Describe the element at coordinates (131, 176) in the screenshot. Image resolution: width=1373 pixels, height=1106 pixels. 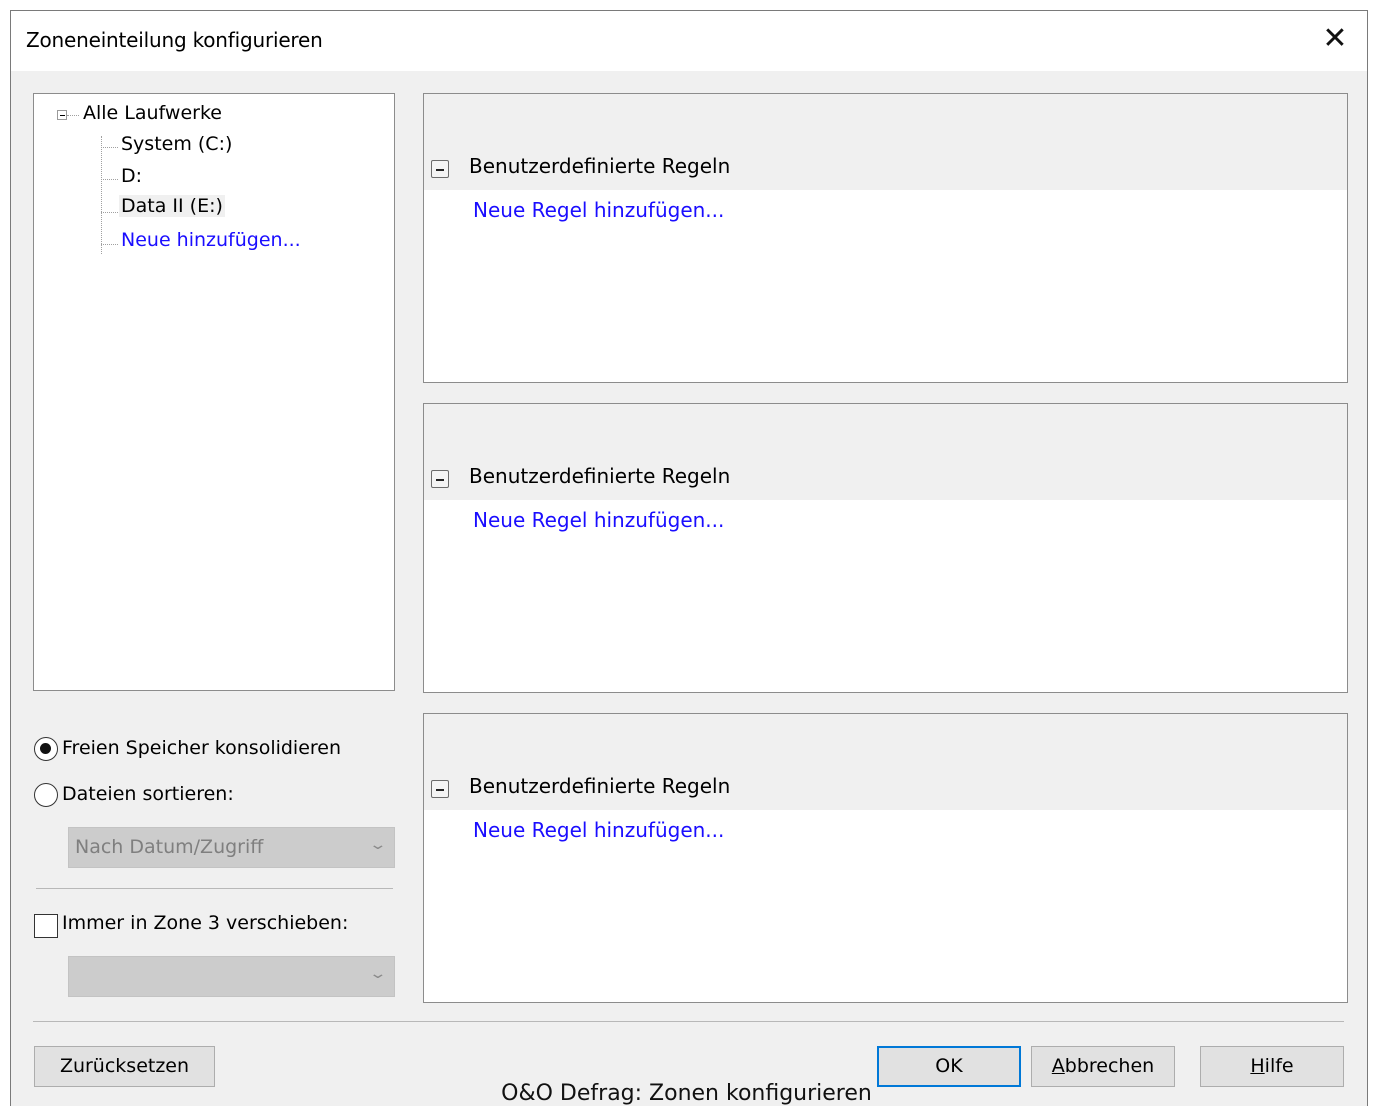
I see `tree-item-d: D:` at that location.